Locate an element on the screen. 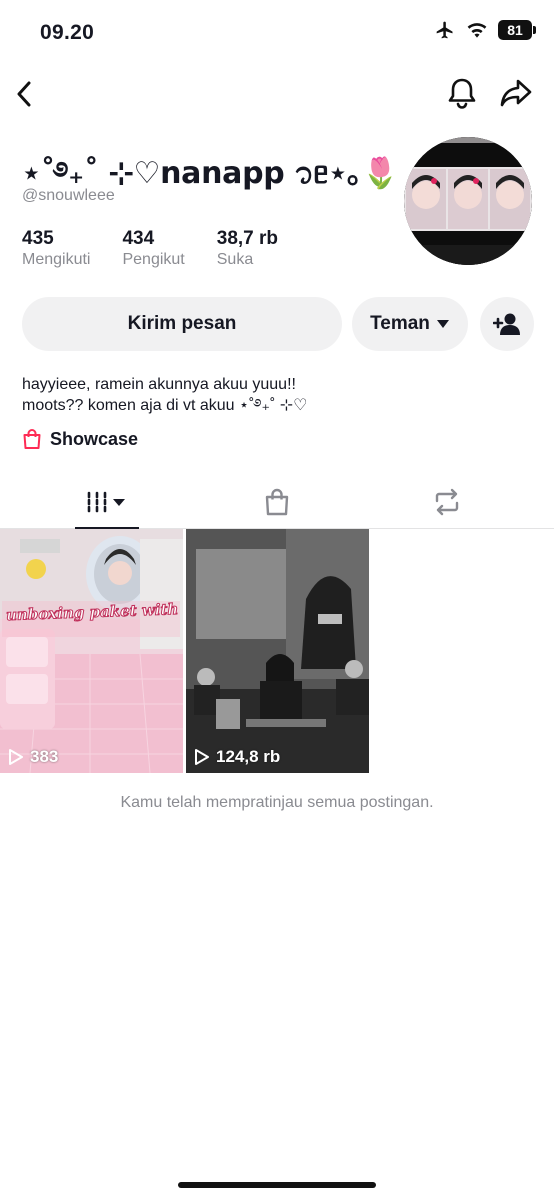  status-time: 09.20 is located at coordinates (67, 32).